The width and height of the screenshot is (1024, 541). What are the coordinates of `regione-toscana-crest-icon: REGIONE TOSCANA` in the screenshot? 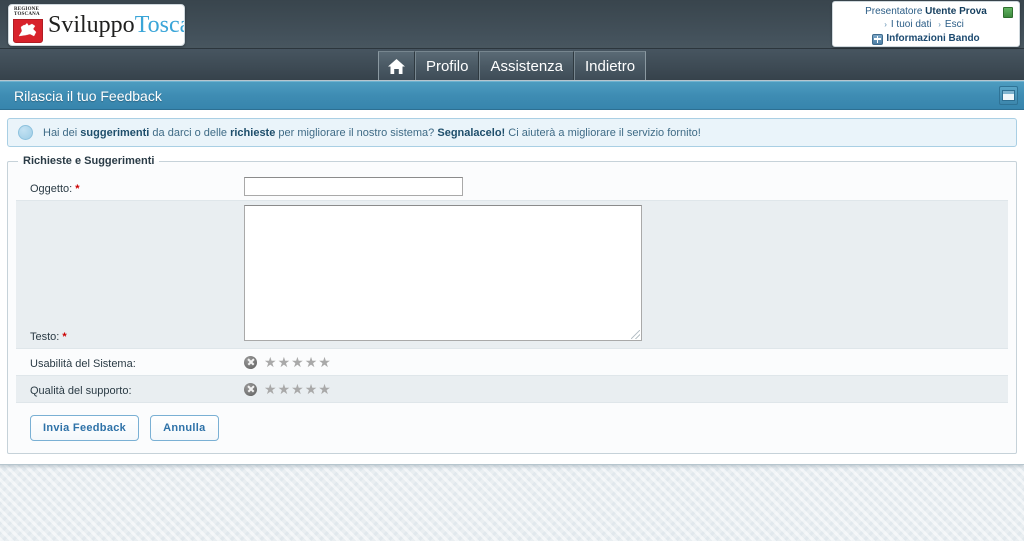 It's located at (28, 25).